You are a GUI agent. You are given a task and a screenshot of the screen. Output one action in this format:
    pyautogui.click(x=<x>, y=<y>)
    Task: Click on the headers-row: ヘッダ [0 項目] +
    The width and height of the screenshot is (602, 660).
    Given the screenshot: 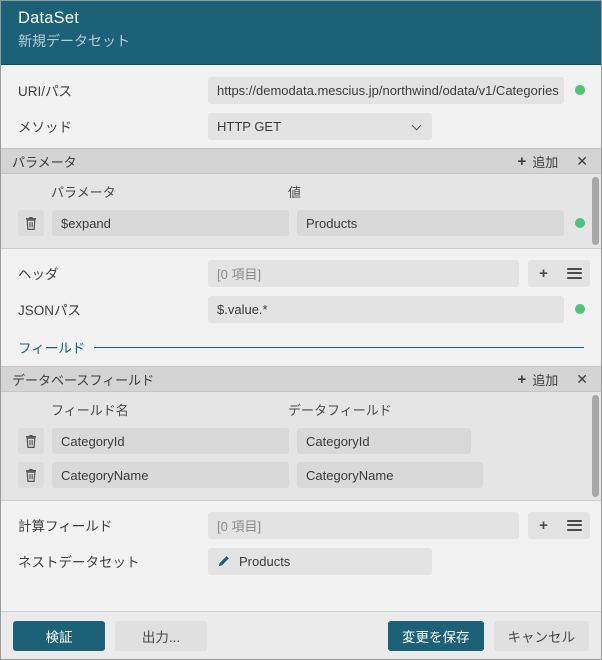 What is the action you would take?
    pyautogui.click(x=301, y=273)
    